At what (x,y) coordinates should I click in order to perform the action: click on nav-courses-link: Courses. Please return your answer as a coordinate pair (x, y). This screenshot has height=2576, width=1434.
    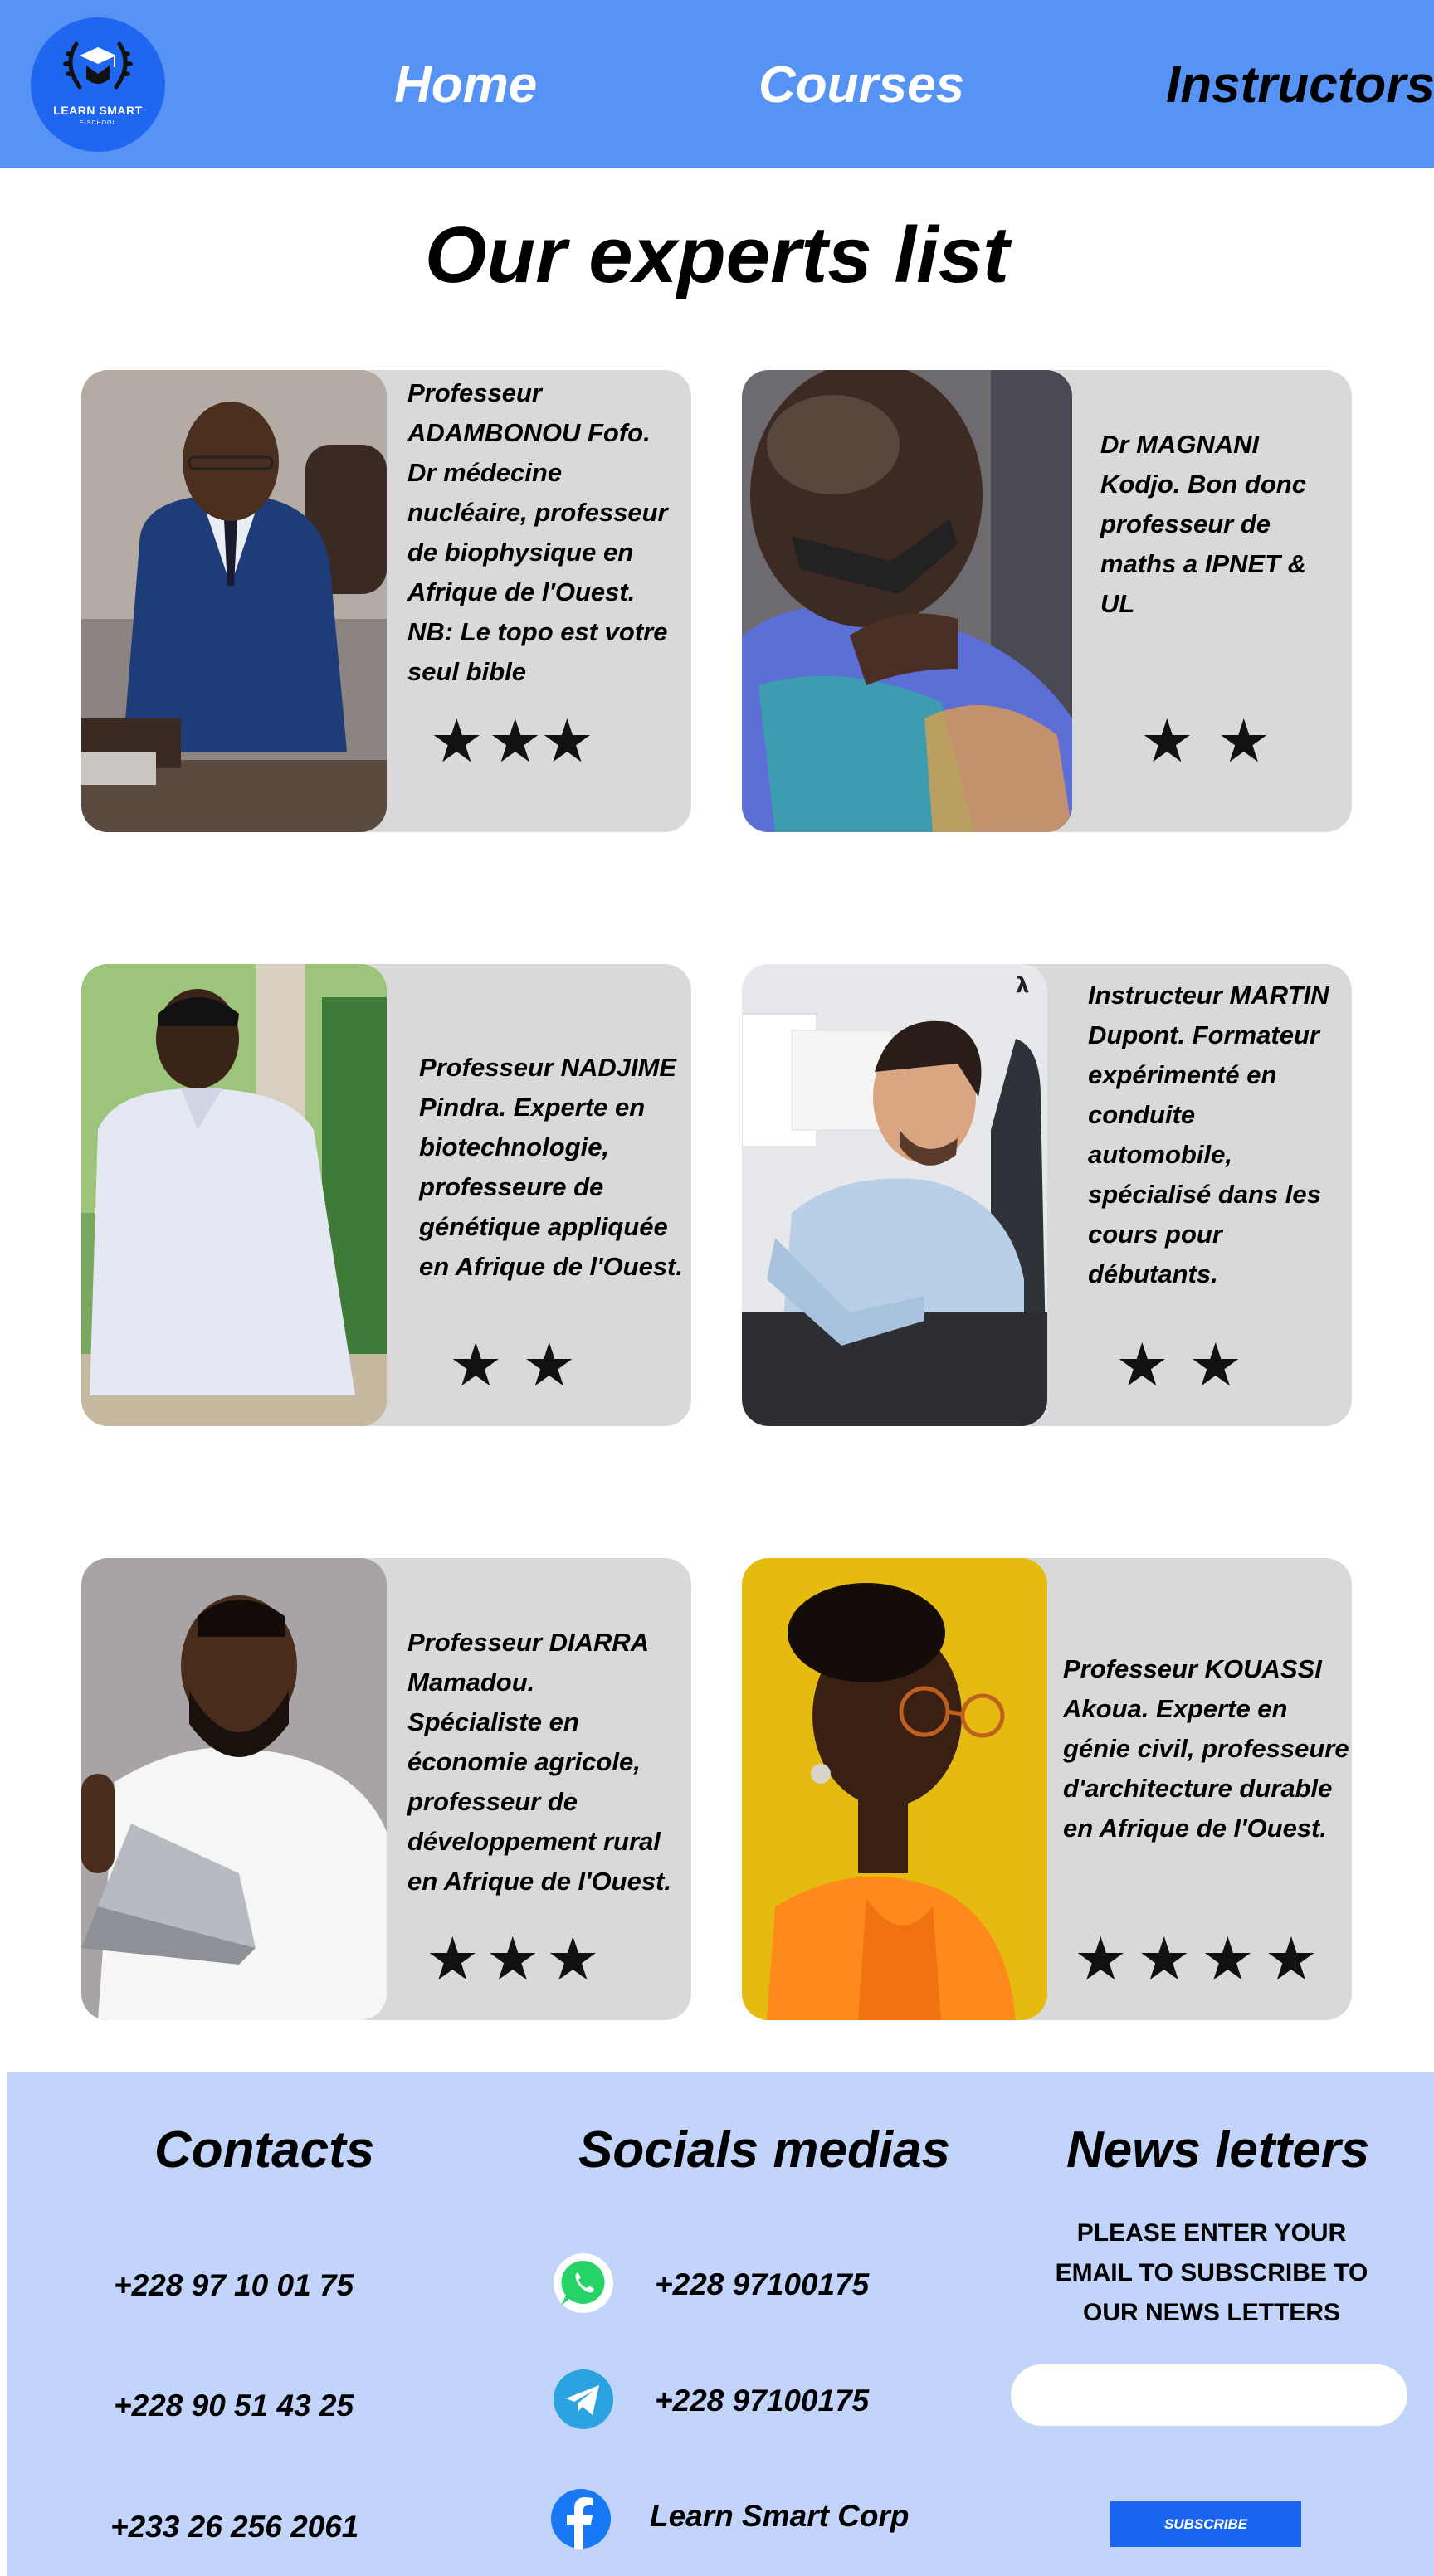
    Looking at the image, I should click on (861, 85).